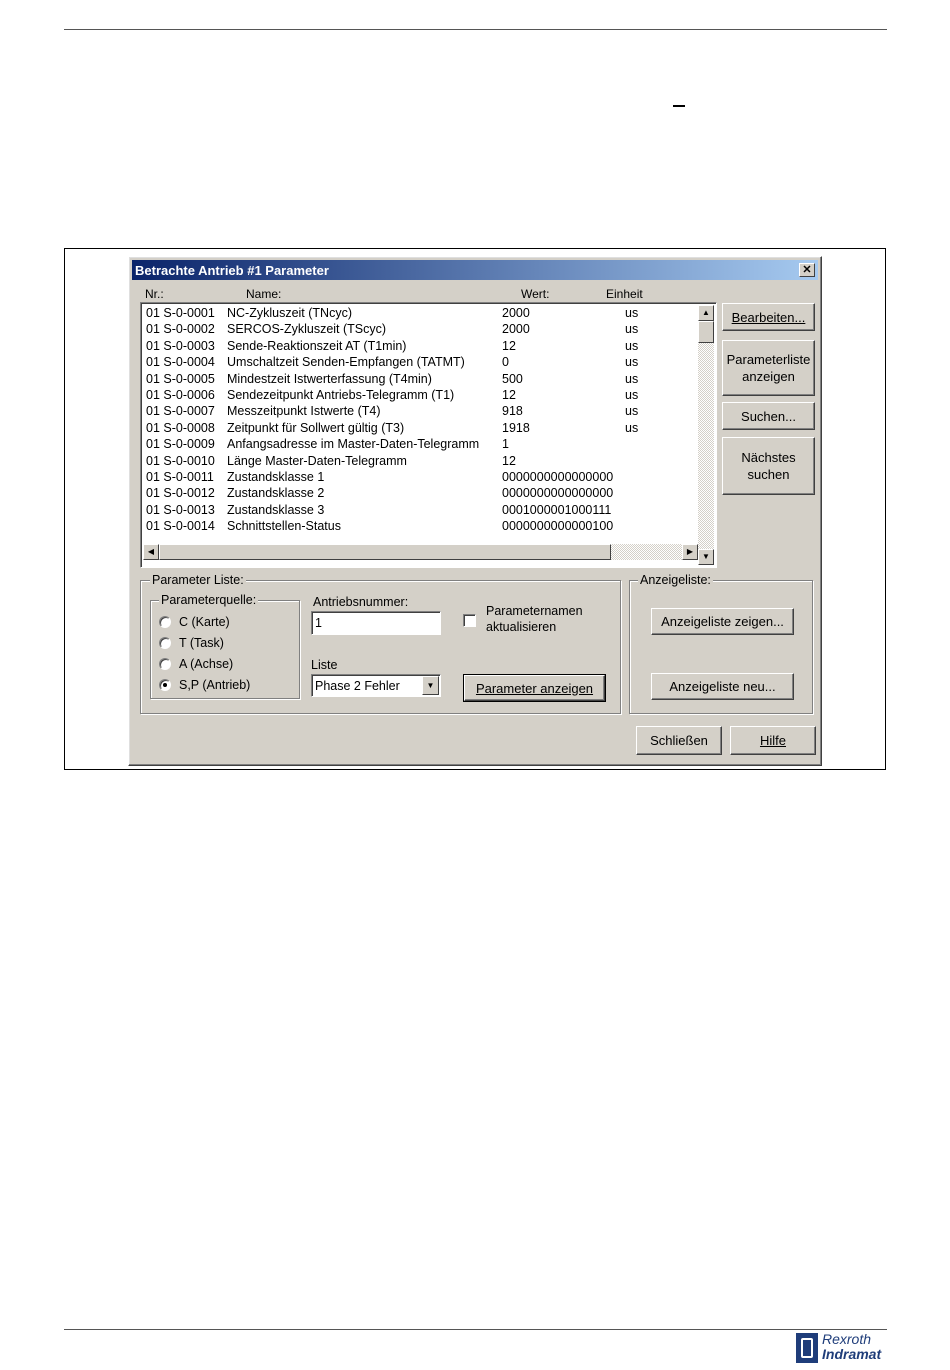 The width and height of the screenshot is (950, 1370). I want to click on row-nr: 01 S-0-0006, so click(180, 394).